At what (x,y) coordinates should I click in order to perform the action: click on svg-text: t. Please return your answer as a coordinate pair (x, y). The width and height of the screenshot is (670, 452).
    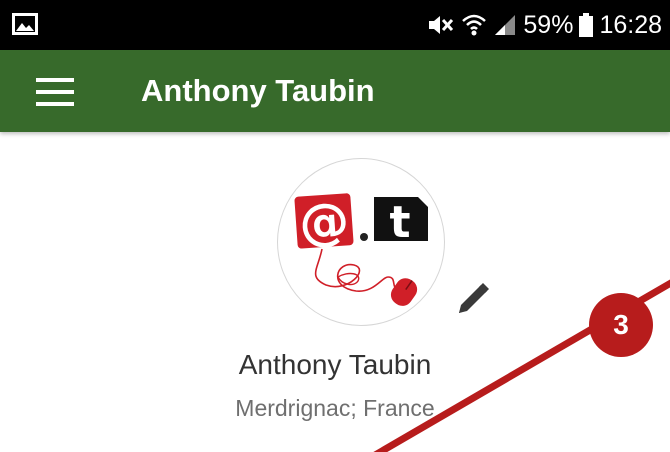
    Looking at the image, I should click on (399, 222).